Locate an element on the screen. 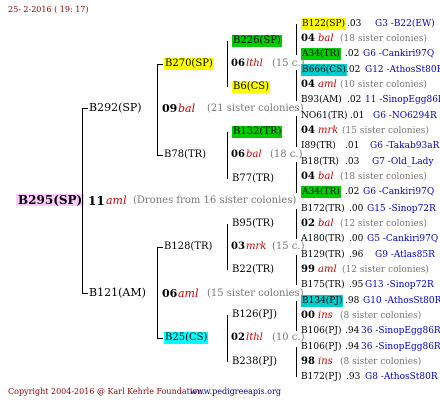  gen4-mother-value: .00 is located at coordinates (356, 239).